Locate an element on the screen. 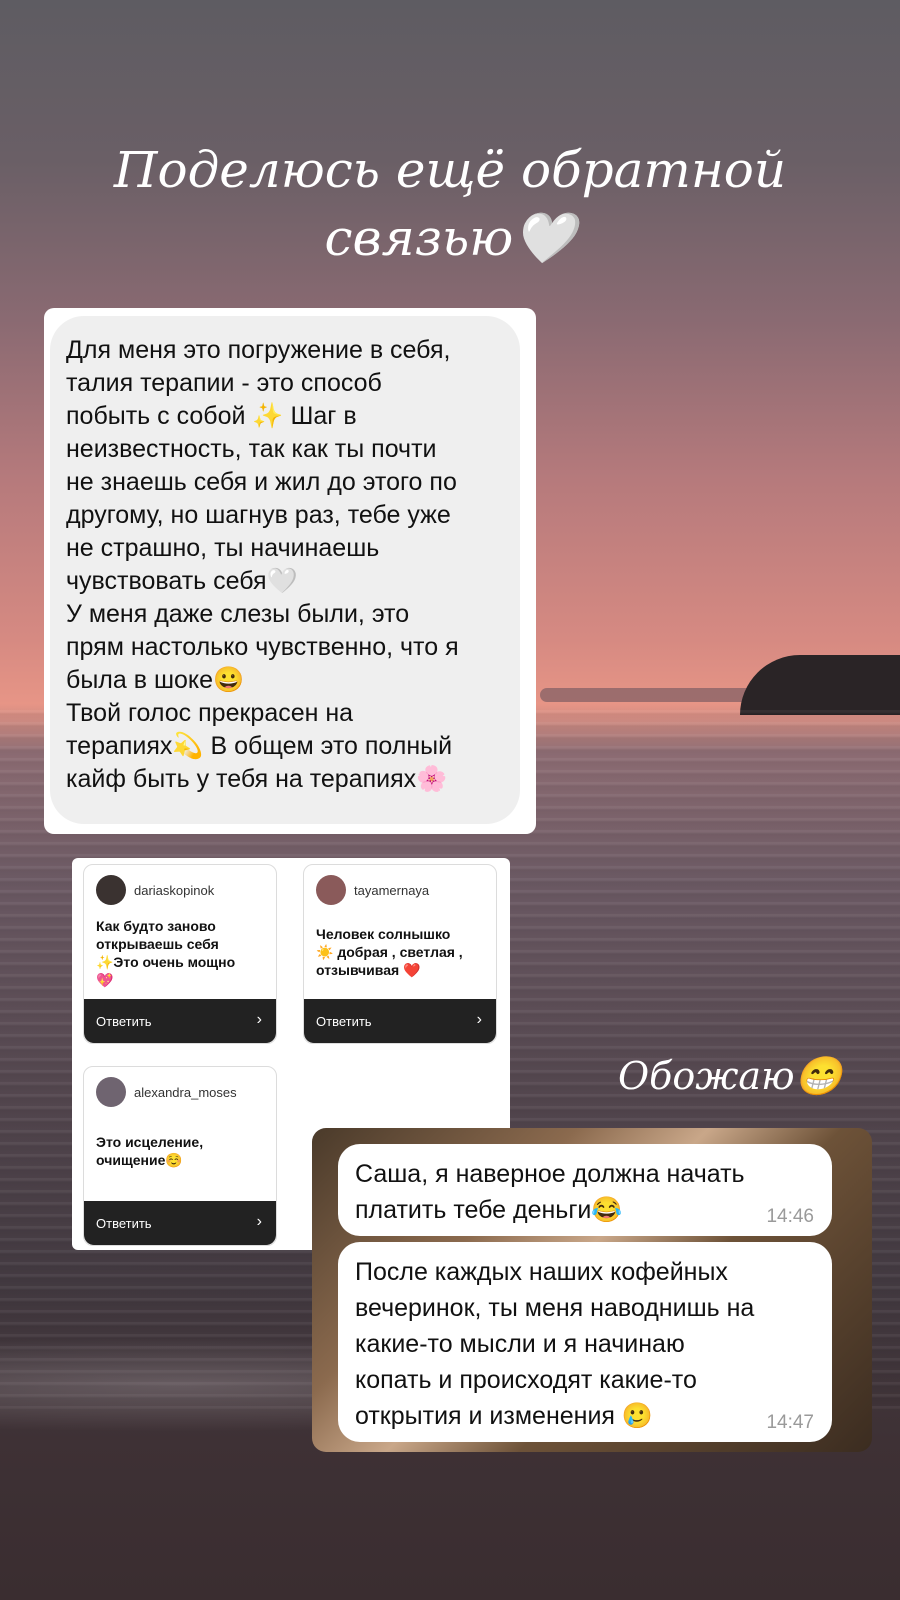 The height and width of the screenshot is (1600, 900). caption-text: Обожаю😁 is located at coordinates (730, 1076).